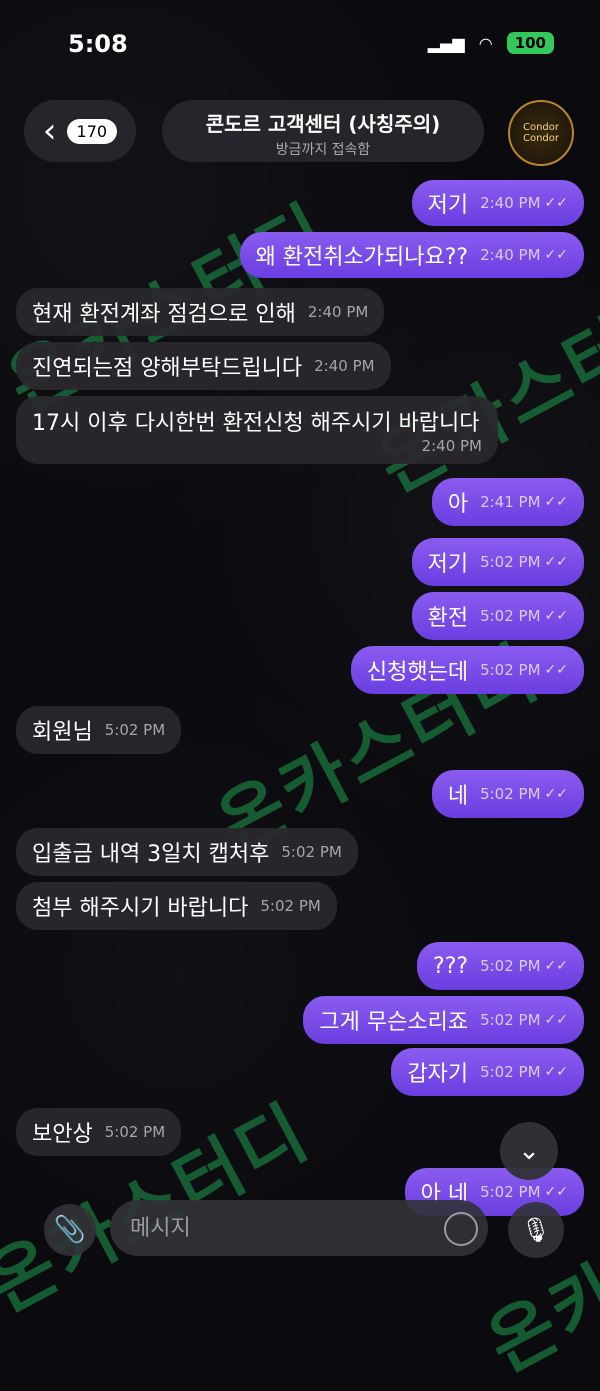 This screenshot has height=1391, width=600. I want to click on status-icons: ▂▄▆ ◠ 100, so click(491, 43).